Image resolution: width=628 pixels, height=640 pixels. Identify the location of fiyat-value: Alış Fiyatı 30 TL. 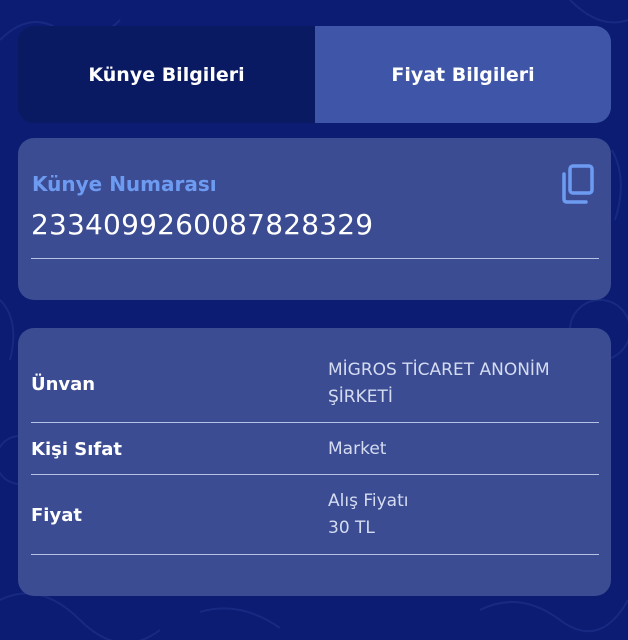
(463, 515).